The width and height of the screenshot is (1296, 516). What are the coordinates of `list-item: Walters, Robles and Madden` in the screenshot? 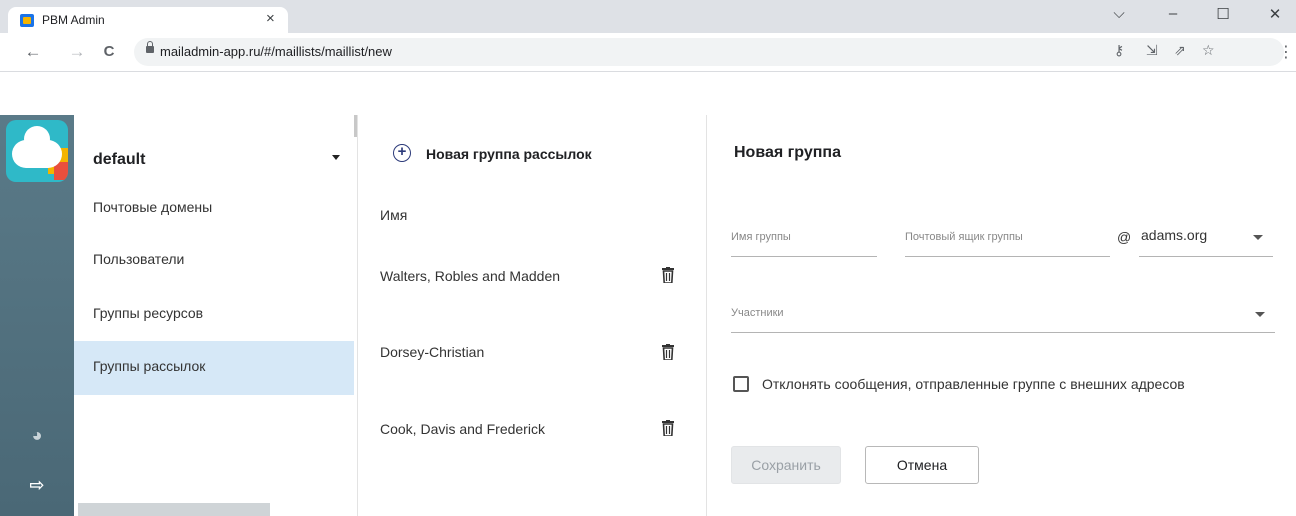 It's located at (470, 276).